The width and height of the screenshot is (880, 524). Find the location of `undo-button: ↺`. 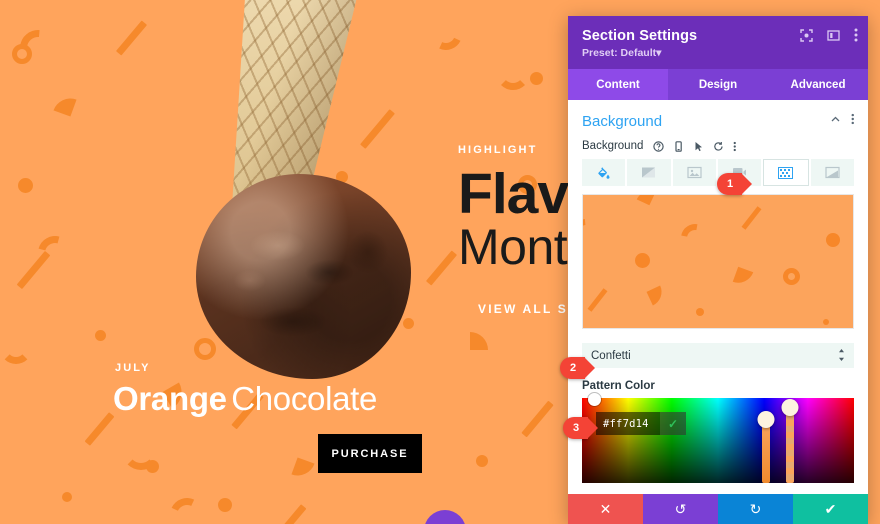

undo-button: ↺ is located at coordinates (680, 509).